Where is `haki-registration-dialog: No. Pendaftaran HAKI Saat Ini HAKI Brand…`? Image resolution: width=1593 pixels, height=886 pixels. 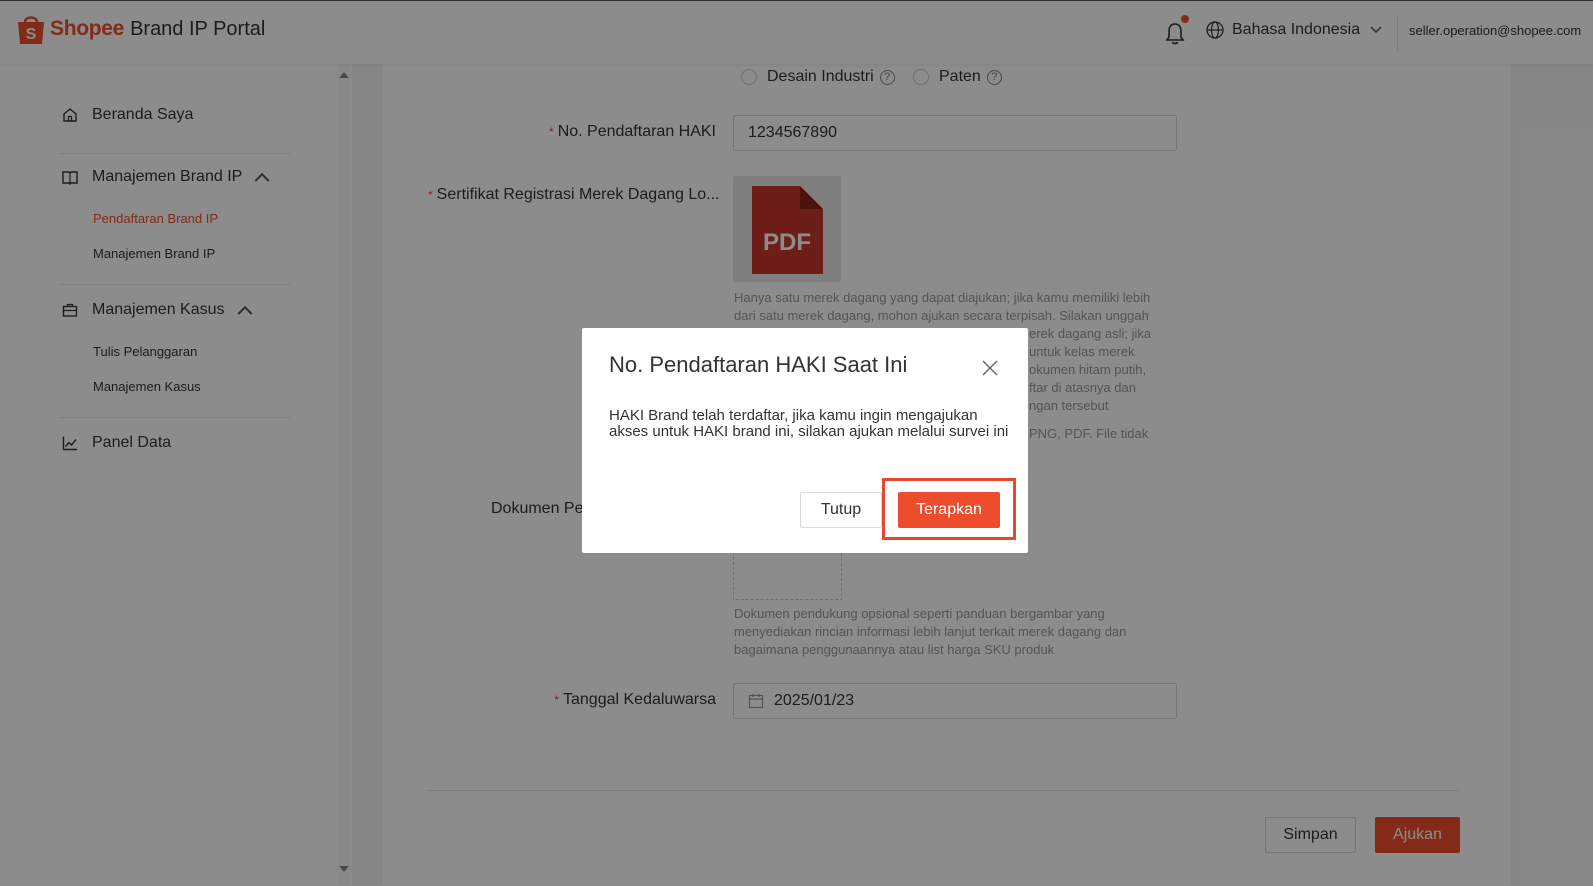 haki-registration-dialog: No. Pendaftaran HAKI Saat Ini HAKI Brand… is located at coordinates (805, 440).